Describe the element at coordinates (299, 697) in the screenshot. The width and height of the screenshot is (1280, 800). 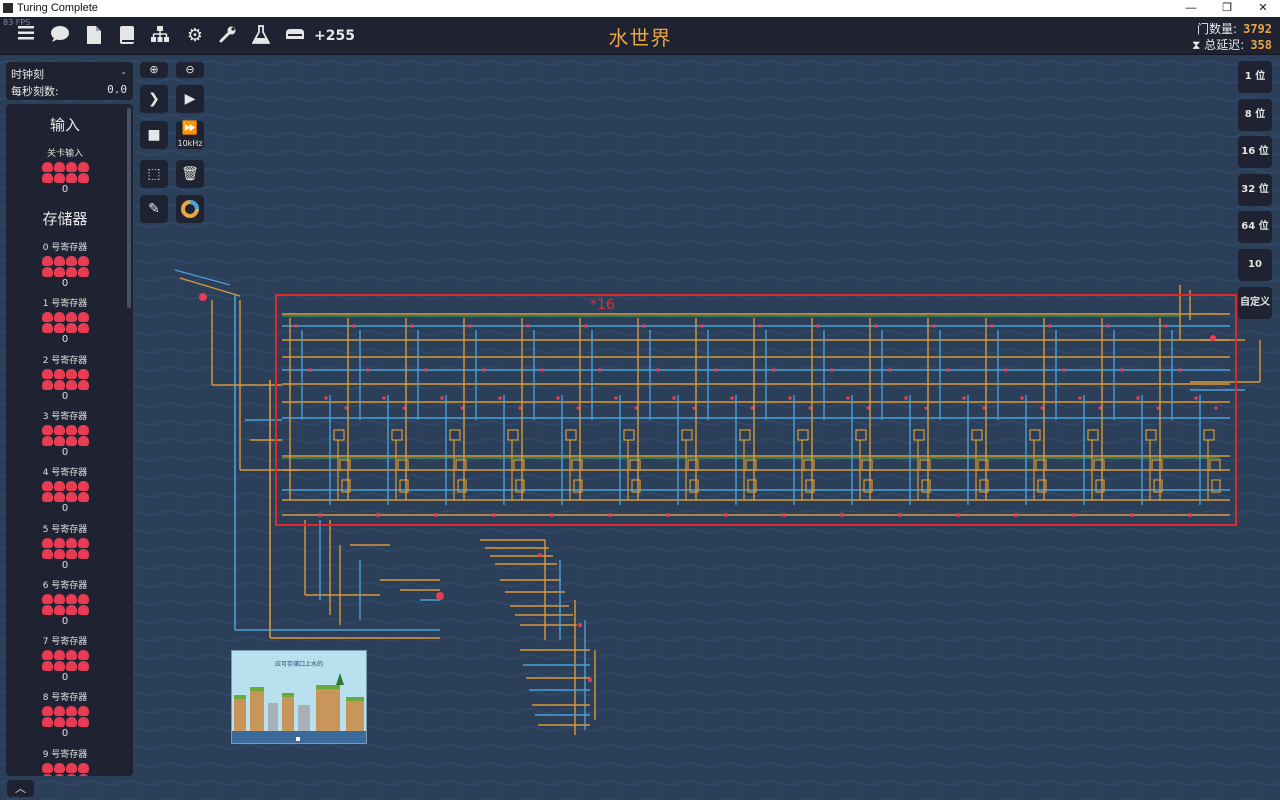
I see `level-preview: 应可存储口上水的` at that location.